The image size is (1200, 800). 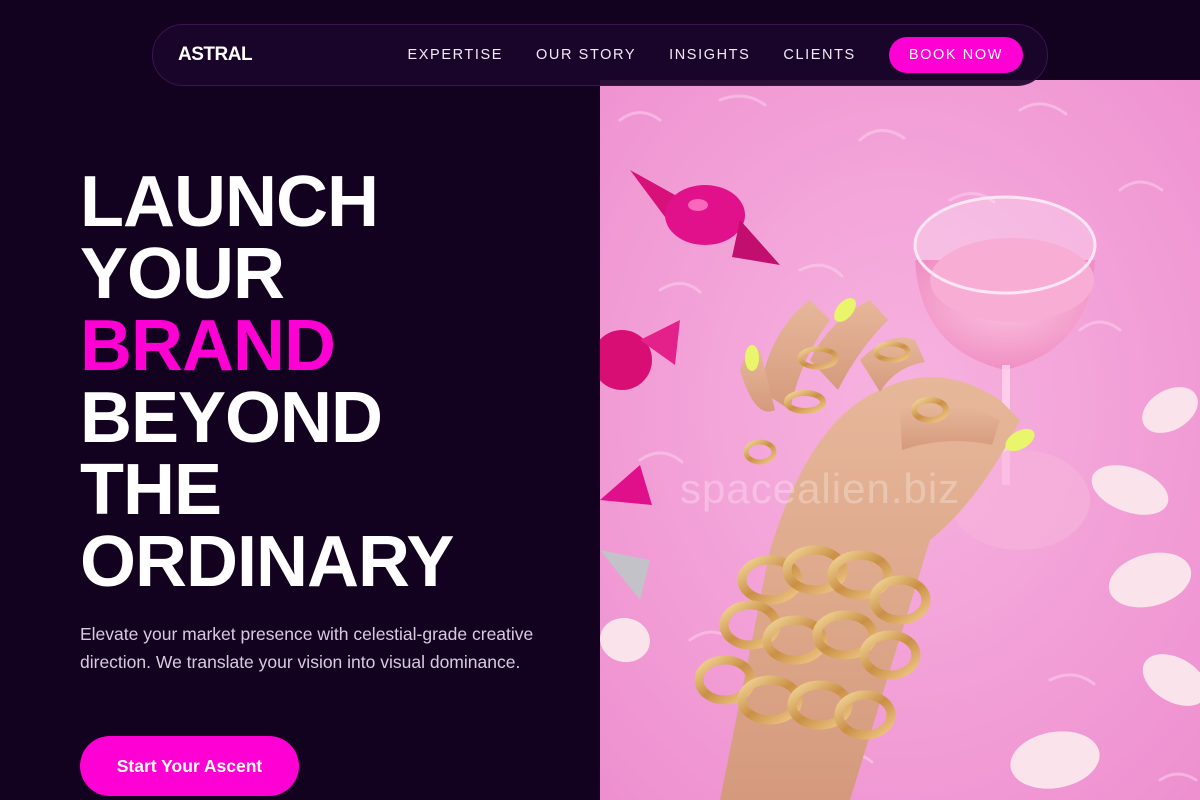 I want to click on brand-logo: ASTRAL, so click(x=215, y=55).